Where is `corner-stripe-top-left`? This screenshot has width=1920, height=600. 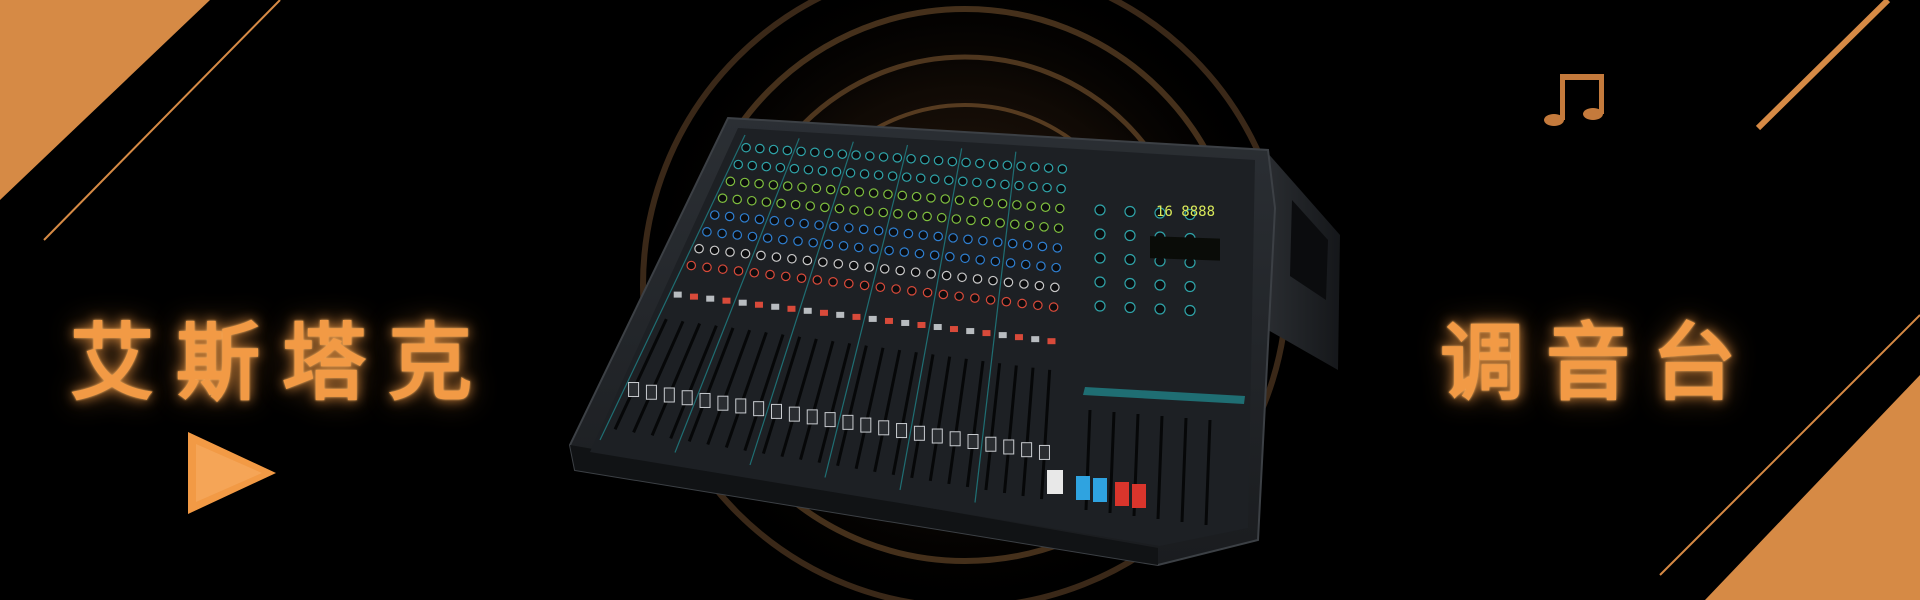
corner-stripe-top-left is located at coordinates (105, 100).